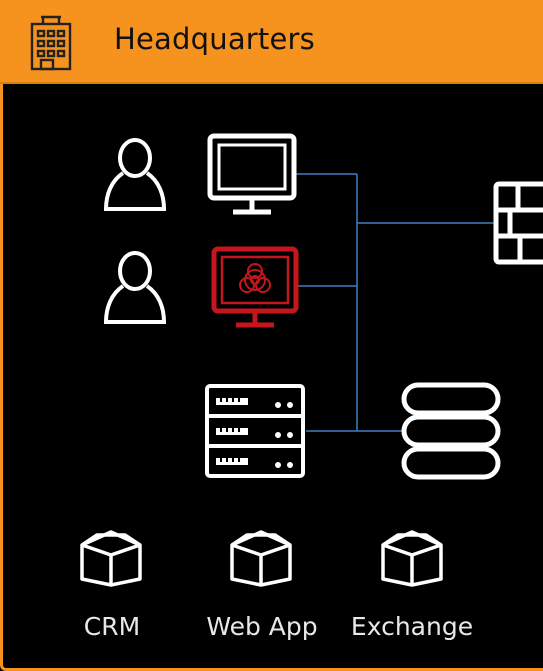 This screenshot has width=543, height=671. Describe the element at coordinates (262, 626) in the screenshot. I see `app-label-web-app: Web App` at that location.